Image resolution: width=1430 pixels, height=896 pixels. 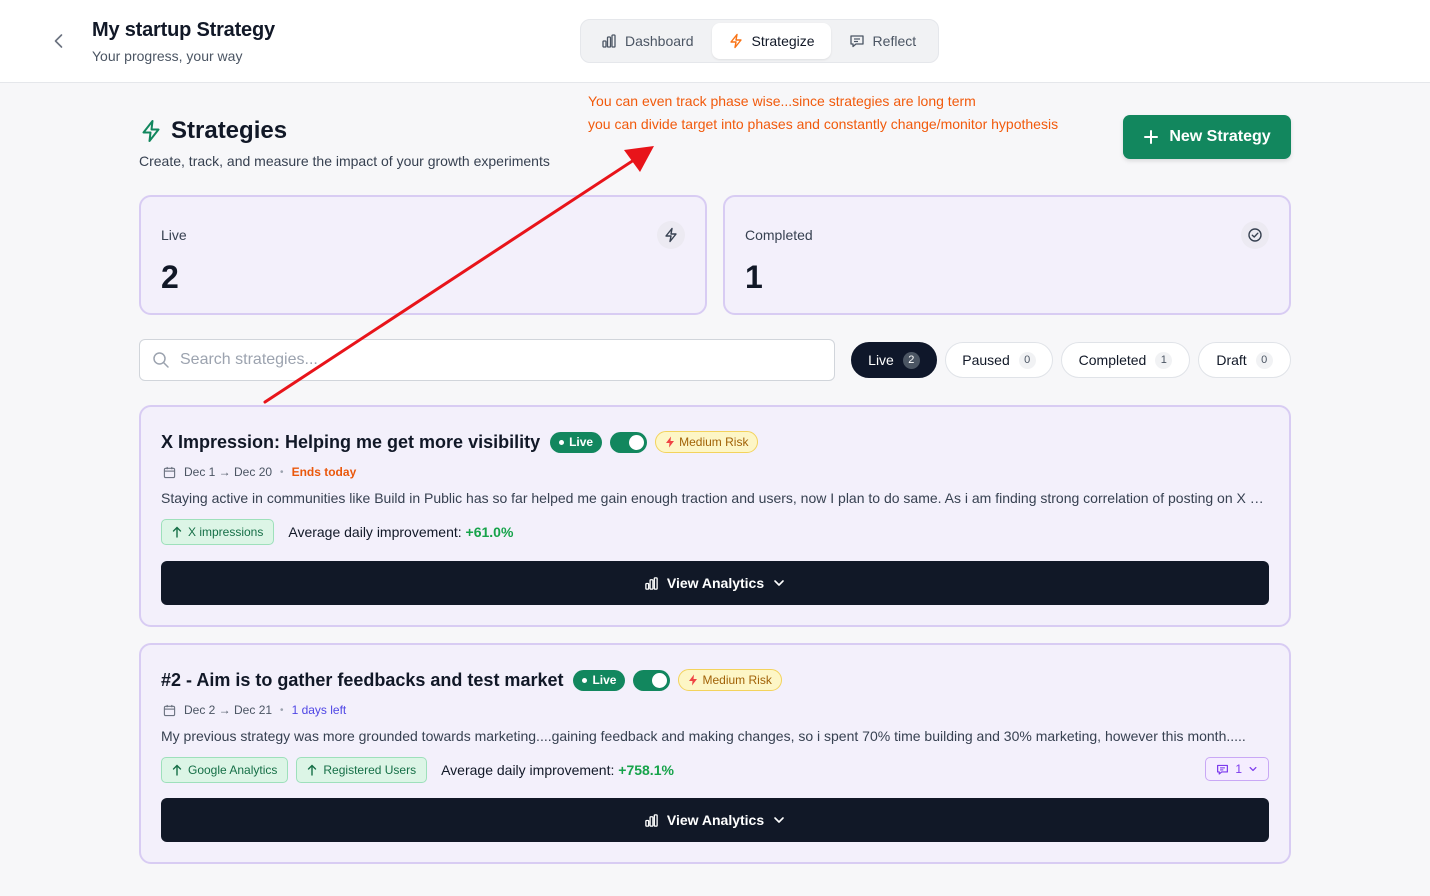 What do you see at coordinates (312, 770) in the screenshot?
I see `arrow-up-icon` at bounding box center [312, 770].